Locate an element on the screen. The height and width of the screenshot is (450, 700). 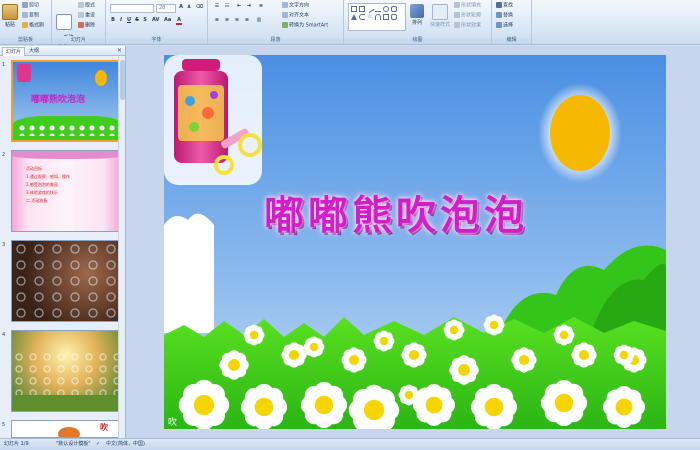
shrink-font-icon: A is located at coordinates (189, 7).